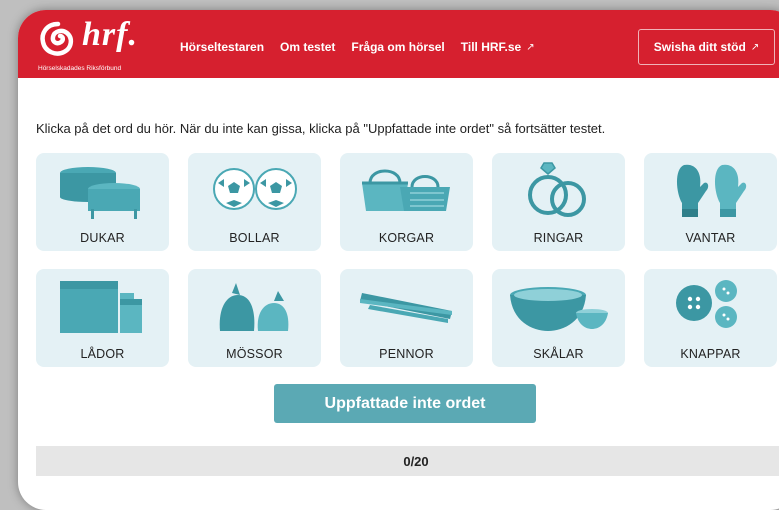 This screenshot has height=510, width=779. I want to click on word-card-korgar: KORGAR, so click(406, 202).